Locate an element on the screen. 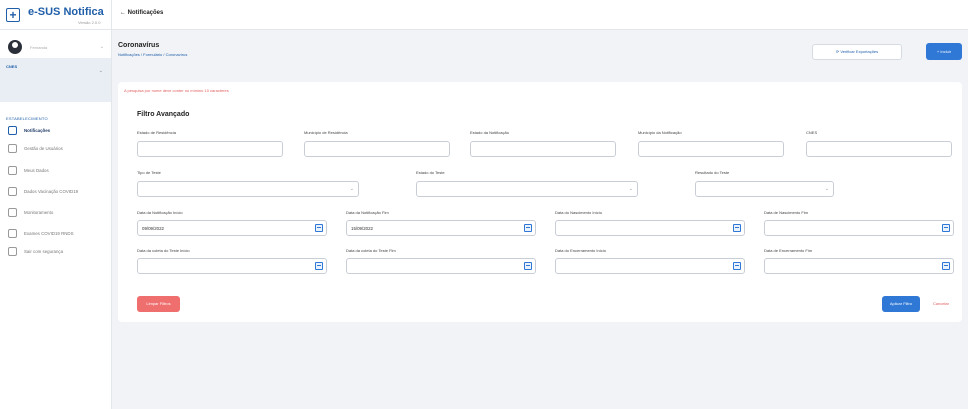 The width and height of the screenshot is (968, 409). brand-name: e-SUS Notifica is located at coordinates (66, 12).